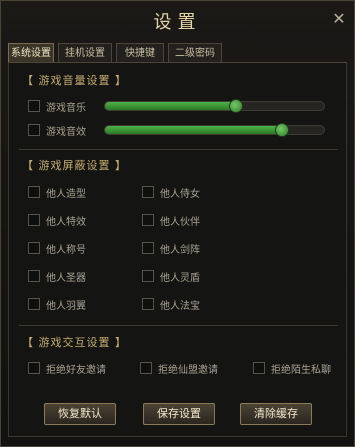 The height and width of the screenshot is (447, 355). I want to click on section-title-audio: 【 游戏音量设置 】, so click(74, 80).